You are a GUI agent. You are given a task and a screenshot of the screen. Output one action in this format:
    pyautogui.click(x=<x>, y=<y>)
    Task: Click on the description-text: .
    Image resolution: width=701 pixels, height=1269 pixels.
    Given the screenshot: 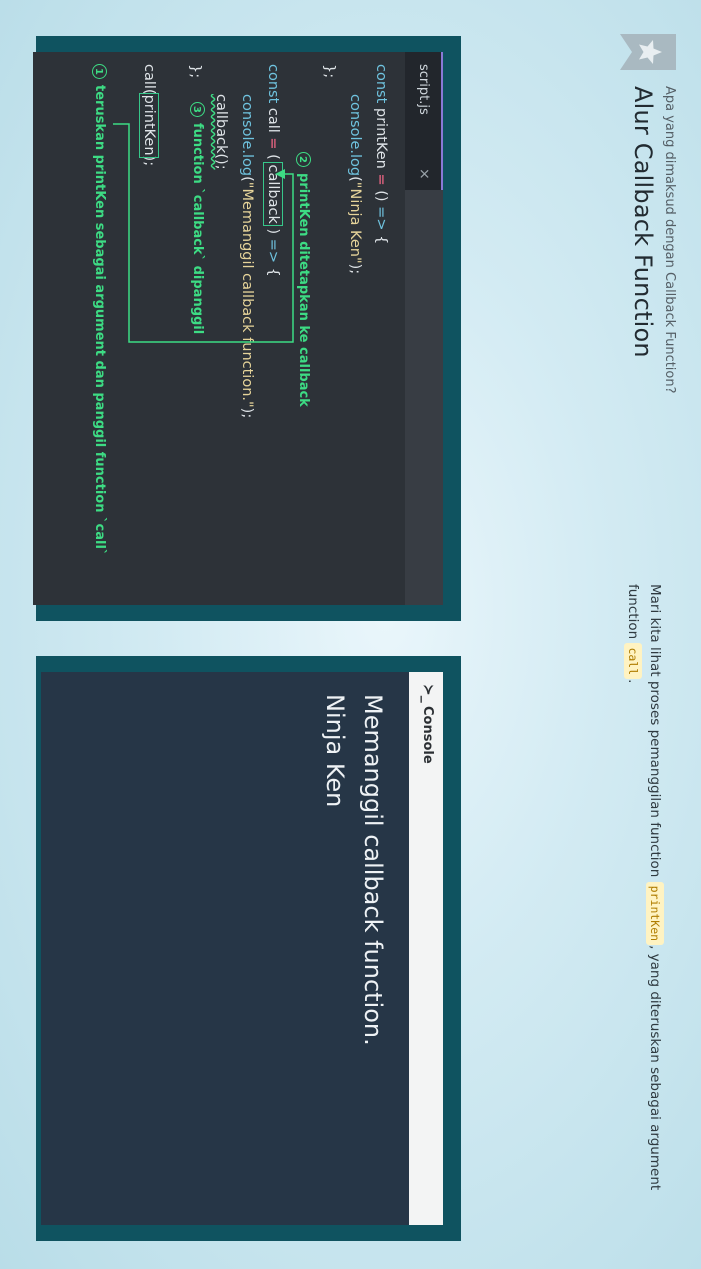 What is the action you would take?
    pyautogui.click(x=633, y=681)
    